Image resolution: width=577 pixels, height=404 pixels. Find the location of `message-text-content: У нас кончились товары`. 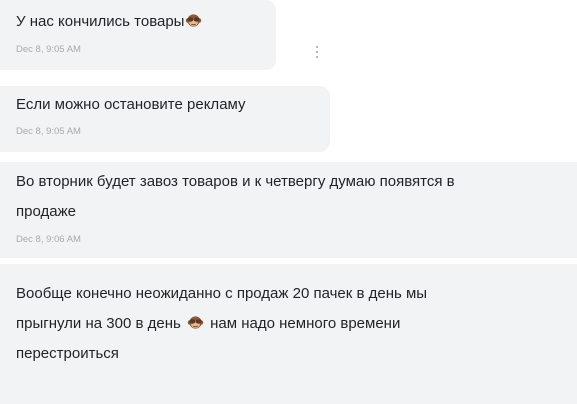

message-text-content: У нас кончились товары is located at coordinates (100, 21).